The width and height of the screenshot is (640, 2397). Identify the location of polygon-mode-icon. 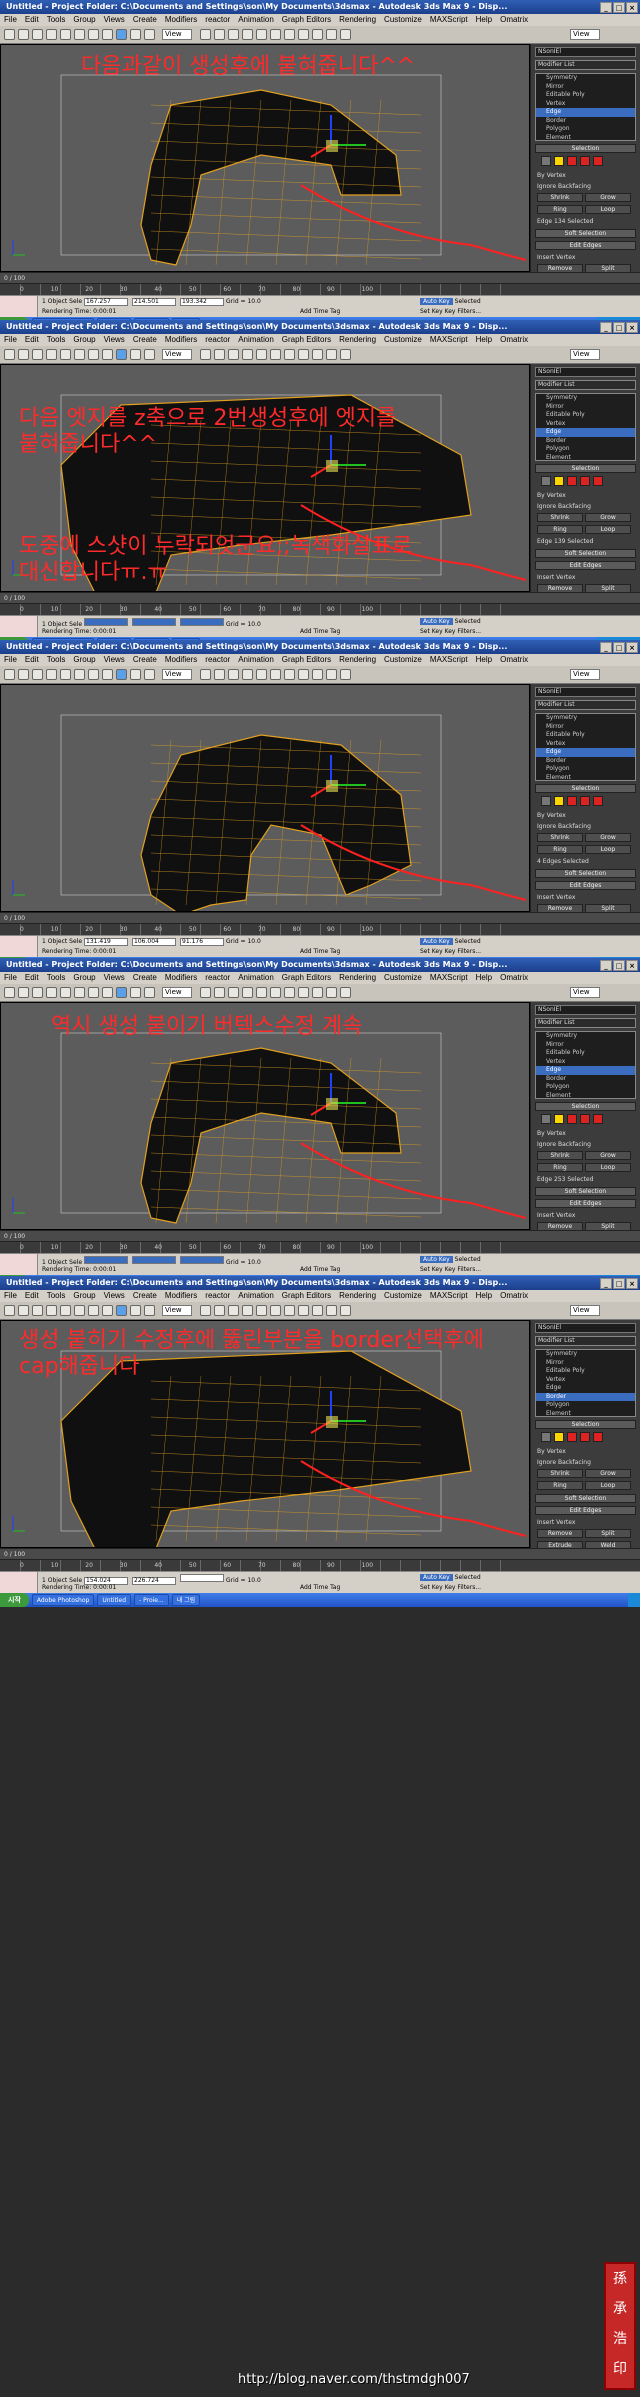
(585, 1437).